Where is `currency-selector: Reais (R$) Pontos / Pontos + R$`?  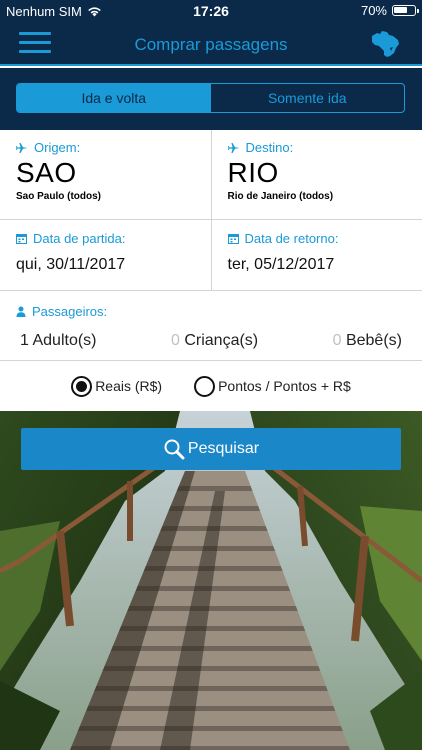 currency-selector: Reais (R$) Pontos / Pontos + R$ is located at coordinates (211, 386).